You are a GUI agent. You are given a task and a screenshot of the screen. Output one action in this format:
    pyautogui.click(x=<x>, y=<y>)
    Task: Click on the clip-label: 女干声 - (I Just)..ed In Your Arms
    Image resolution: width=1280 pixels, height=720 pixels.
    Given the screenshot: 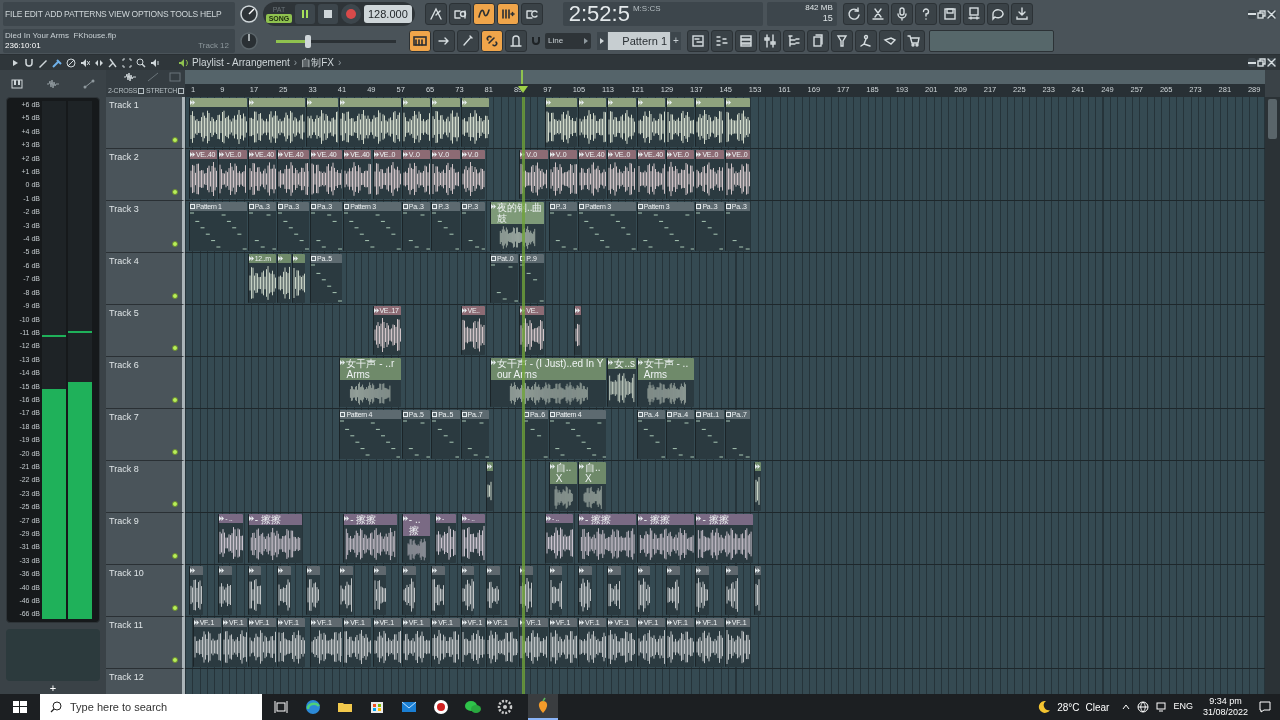 What is the action you would take?
    pyautogui.click(x=550, y=369)
    